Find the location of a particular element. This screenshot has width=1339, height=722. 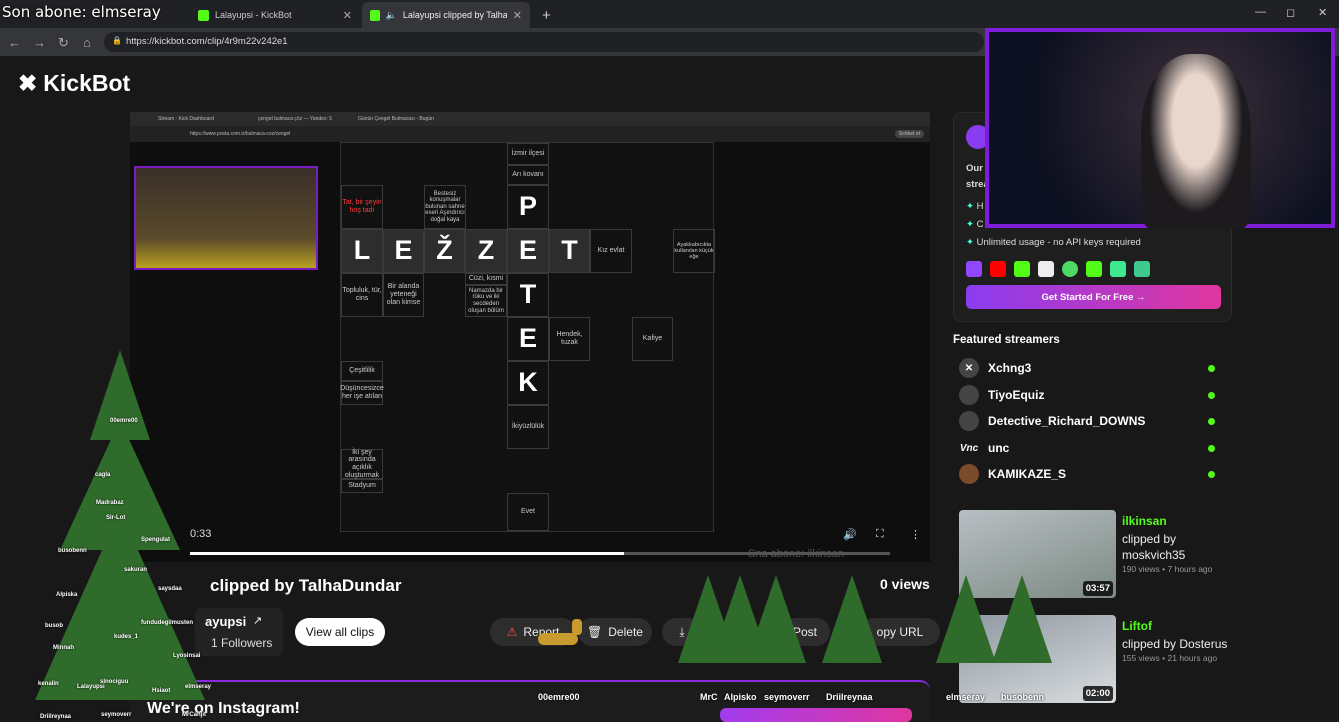

external-link-icon: ↗ is located at coordinates (257, 620).